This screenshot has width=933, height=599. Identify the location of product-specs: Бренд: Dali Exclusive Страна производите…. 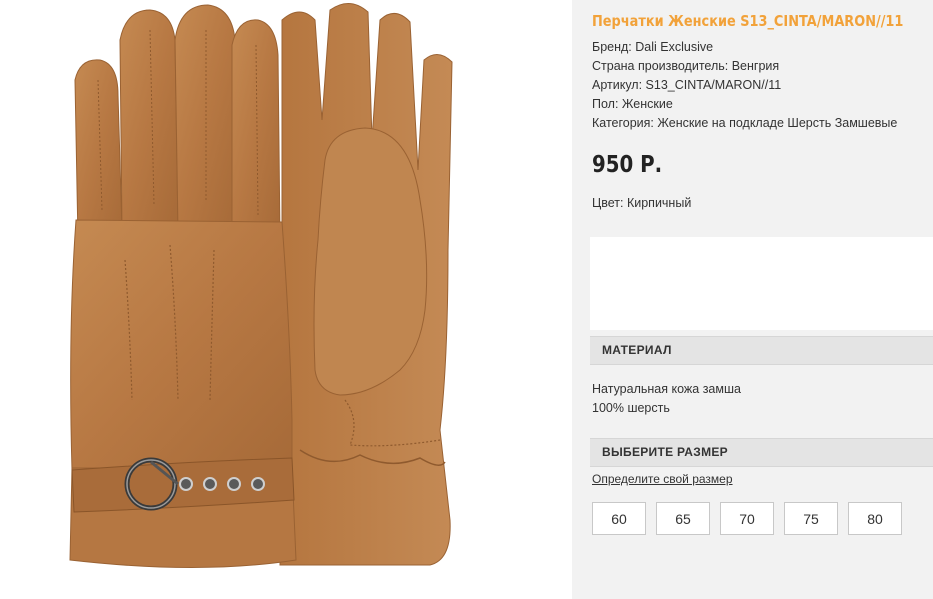
(744, 85).